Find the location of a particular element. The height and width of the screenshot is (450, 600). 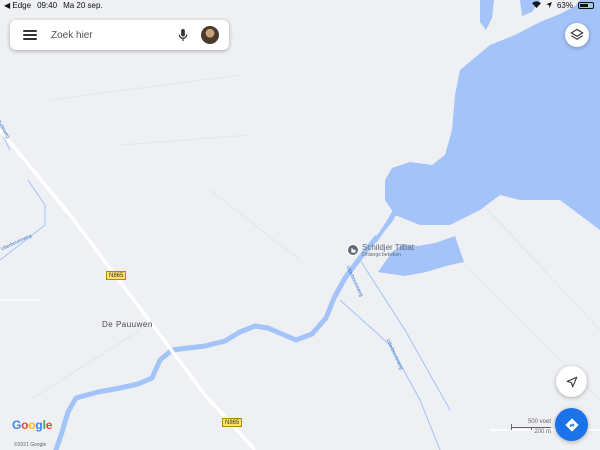

logo-letter: g is located at coordinates (39, 425).